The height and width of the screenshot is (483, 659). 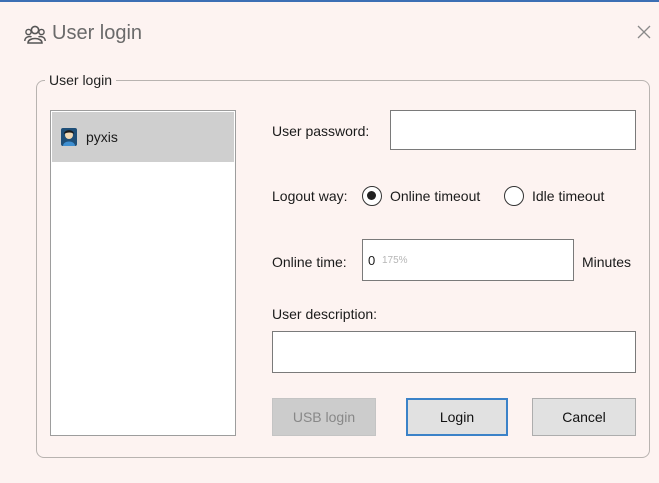 What do you see at coordinates (35, 34) in the screenshot?
I see `users-icon` at bounding box center [35, 34].